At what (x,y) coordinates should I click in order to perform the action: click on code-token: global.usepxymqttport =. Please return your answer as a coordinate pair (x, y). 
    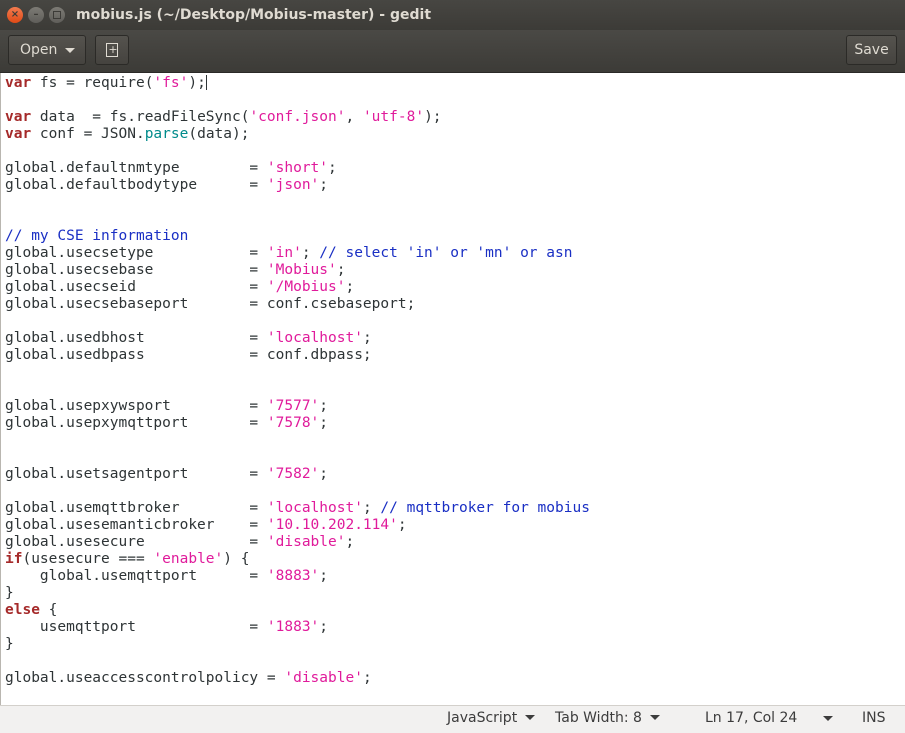
    Looking at the image, I should click on (136, 423).